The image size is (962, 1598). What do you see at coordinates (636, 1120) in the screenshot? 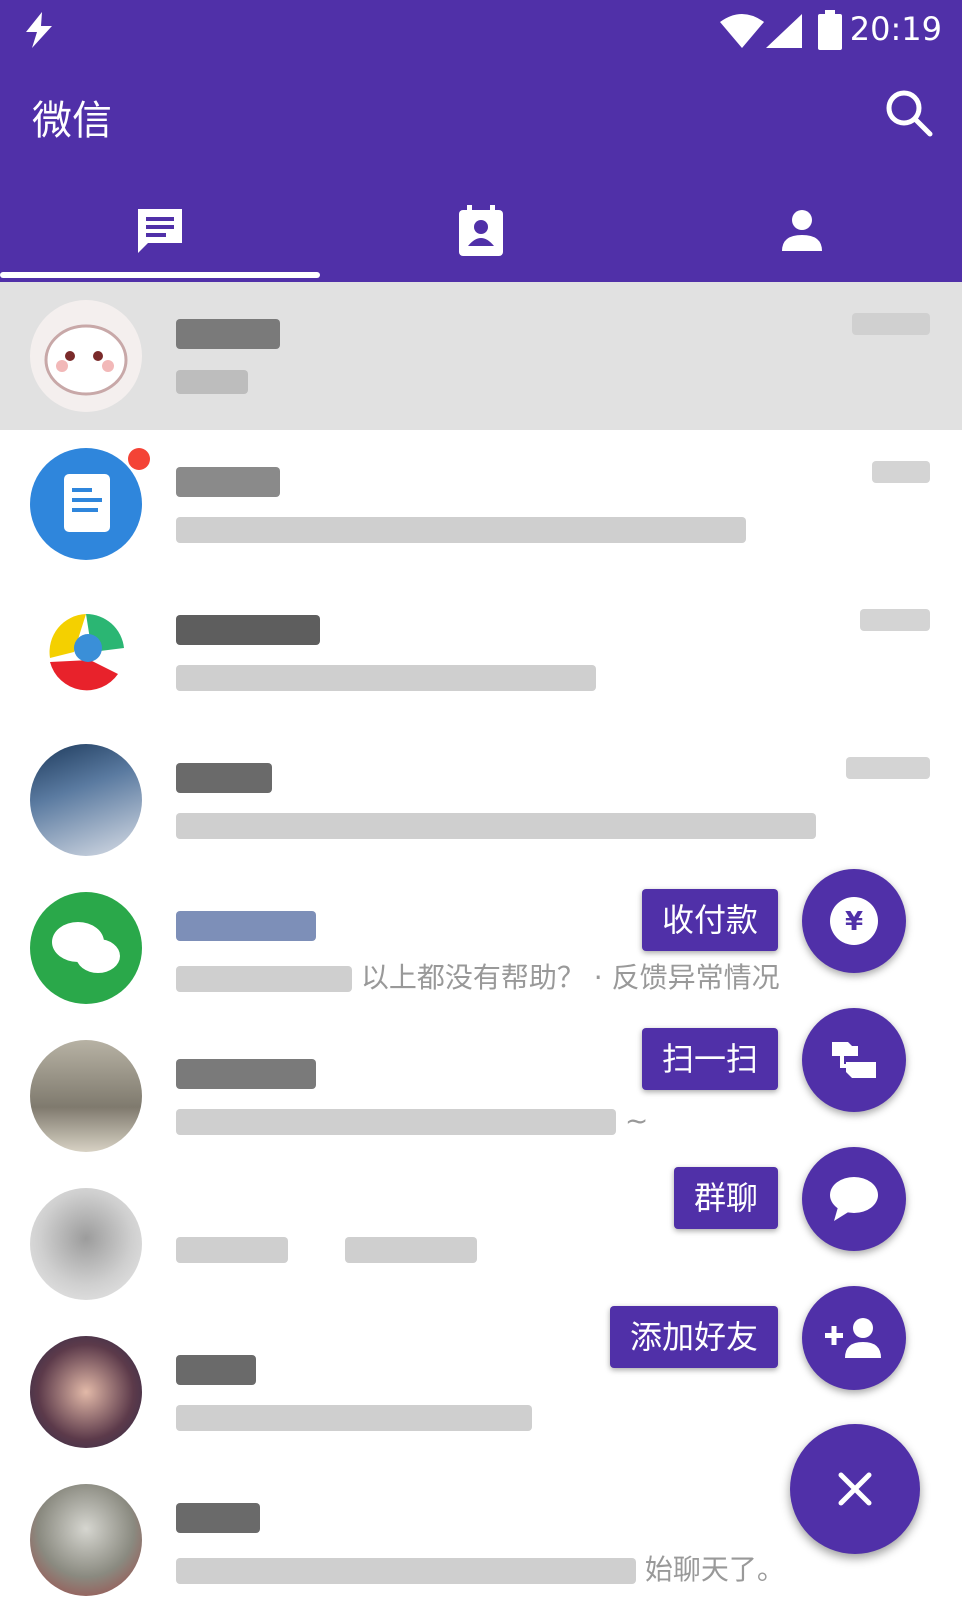
I see `conversation-message-tail: ~` at bounding box center [636, 1120].